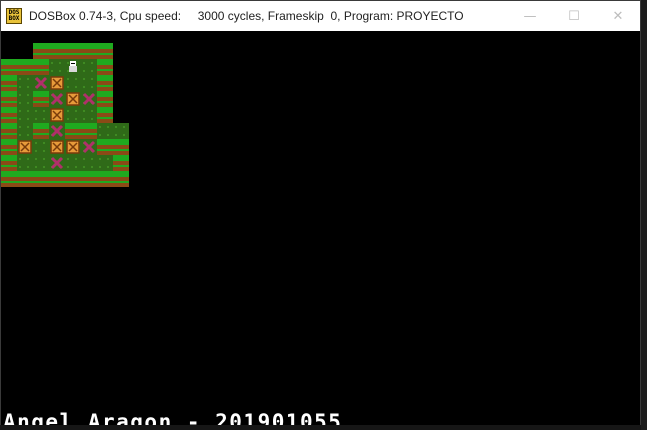 This screenshot has width=647, height=430. I want to click on minimize-icon: —, so click(530, 16).